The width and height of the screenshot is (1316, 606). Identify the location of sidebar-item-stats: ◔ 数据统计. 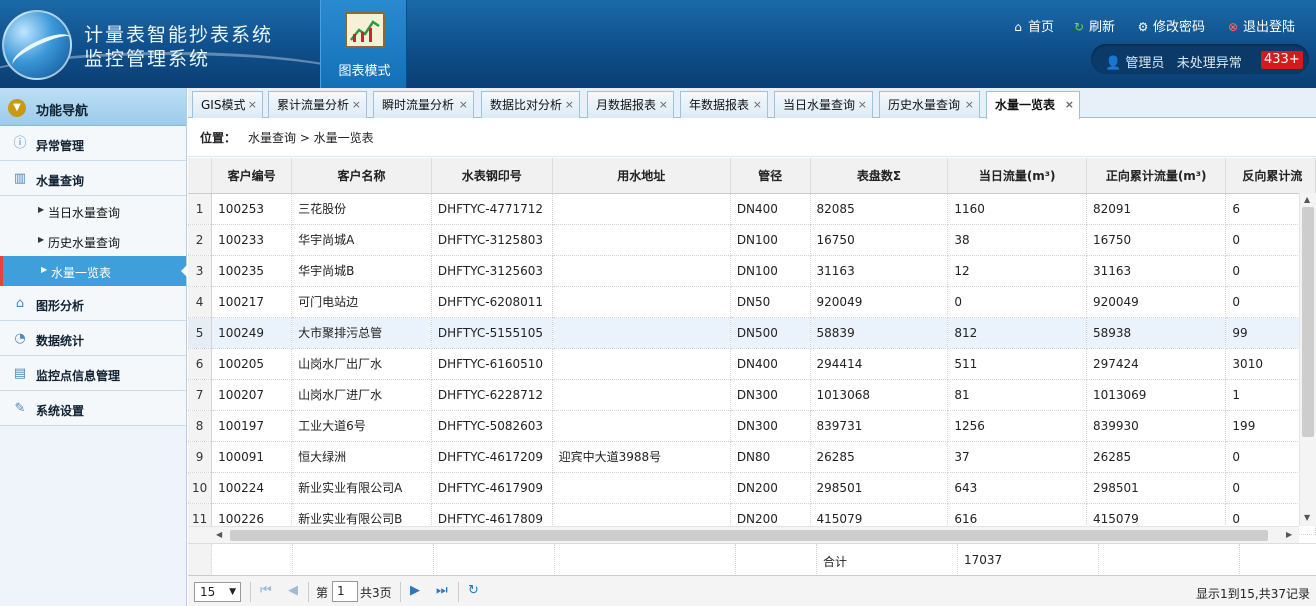
(93, 338).